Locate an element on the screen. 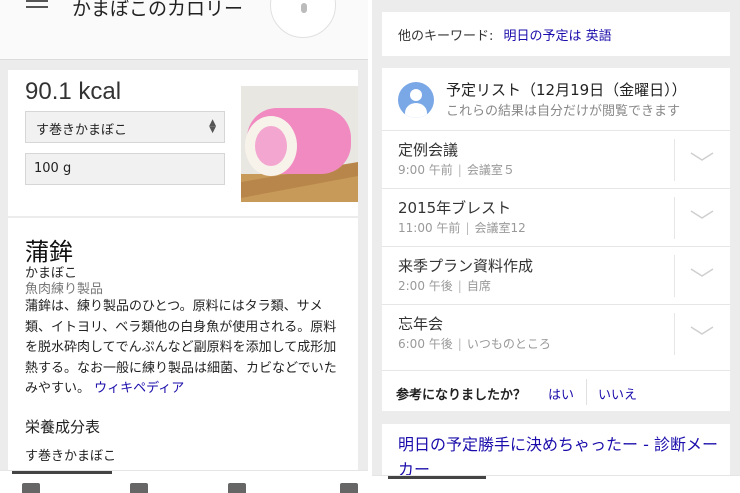 The height and width of the screenshot is (493, 740). event-place: いつものところ is located at coordinates (508, 344).